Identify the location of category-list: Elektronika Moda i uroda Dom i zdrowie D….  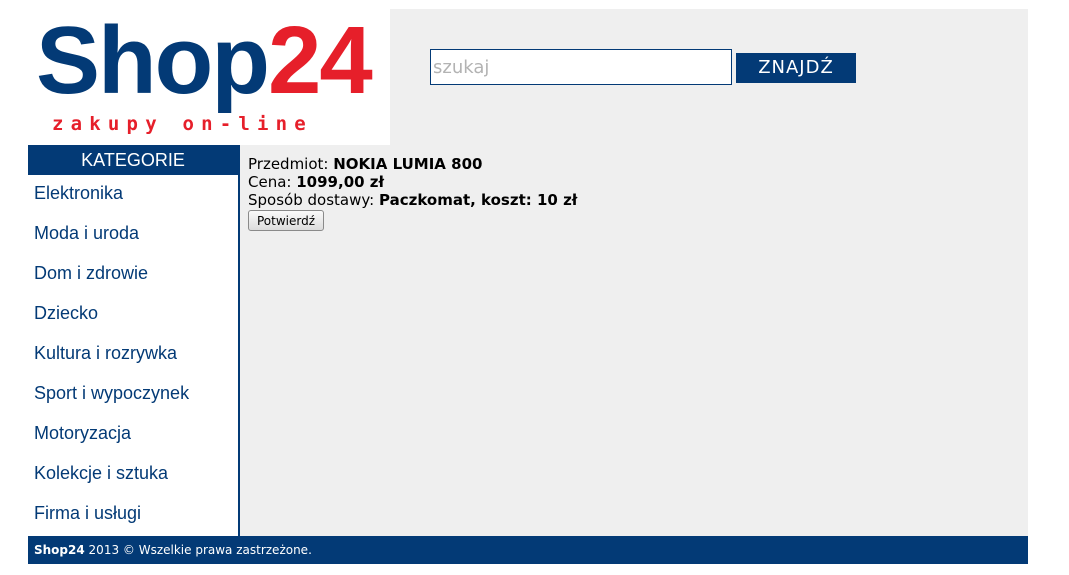
(133, 355).